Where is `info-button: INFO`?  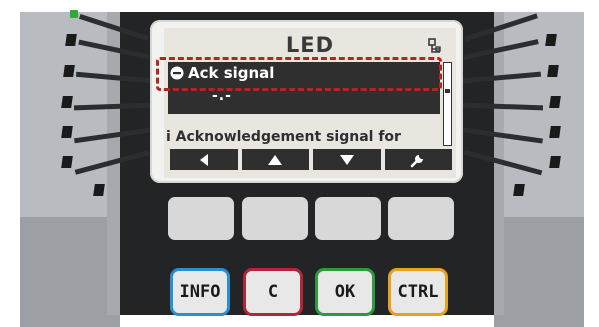 info-button: INFO is located at coordinates (200, 292).